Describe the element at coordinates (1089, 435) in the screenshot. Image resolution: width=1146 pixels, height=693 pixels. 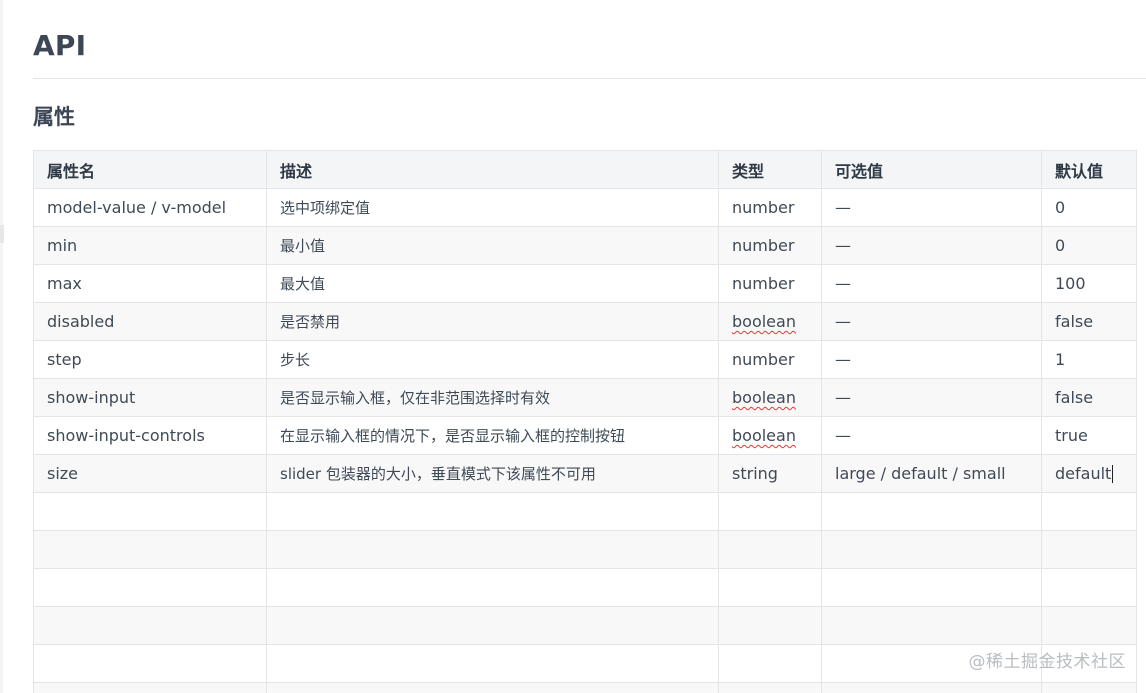
I see `cell-default: true` at that location.